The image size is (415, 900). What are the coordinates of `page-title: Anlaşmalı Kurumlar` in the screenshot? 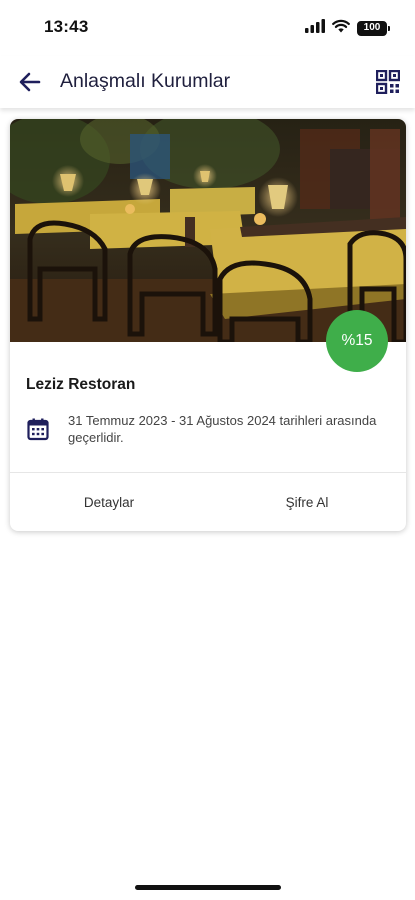 It's located at (145, 81).